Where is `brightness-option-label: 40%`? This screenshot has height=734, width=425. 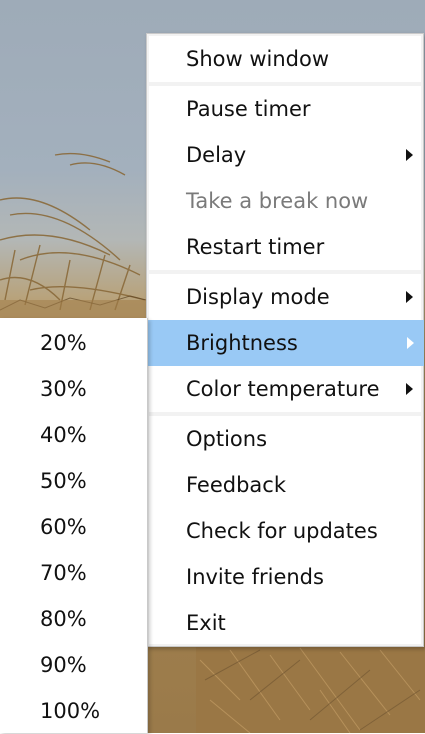
brightness-option-label: 40% is located at coordinates (63, 435).